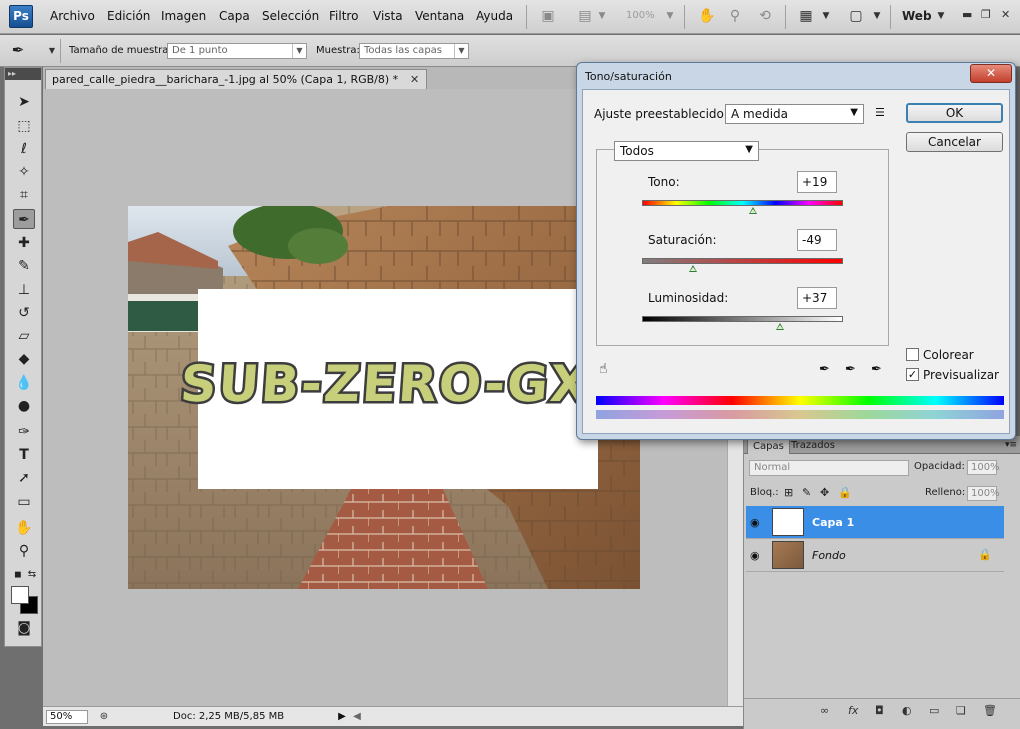 This screenshot has height=729, width=1020. I want to click on marquee-tool-icon: ⬚, so click(24, 126).